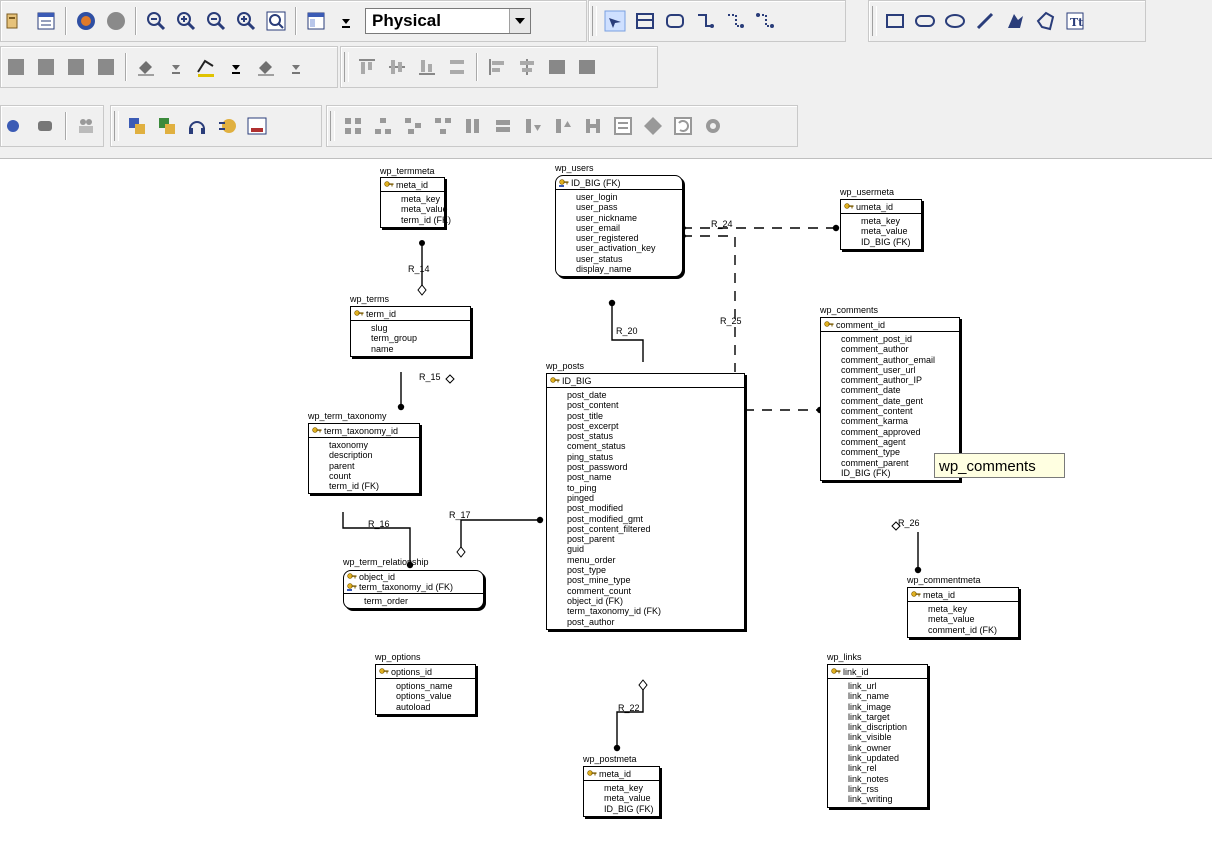 This screenshot has height=841, width=1212. I want to click on column-comment-id-fk: comment_id (FK), so click(973, 630).